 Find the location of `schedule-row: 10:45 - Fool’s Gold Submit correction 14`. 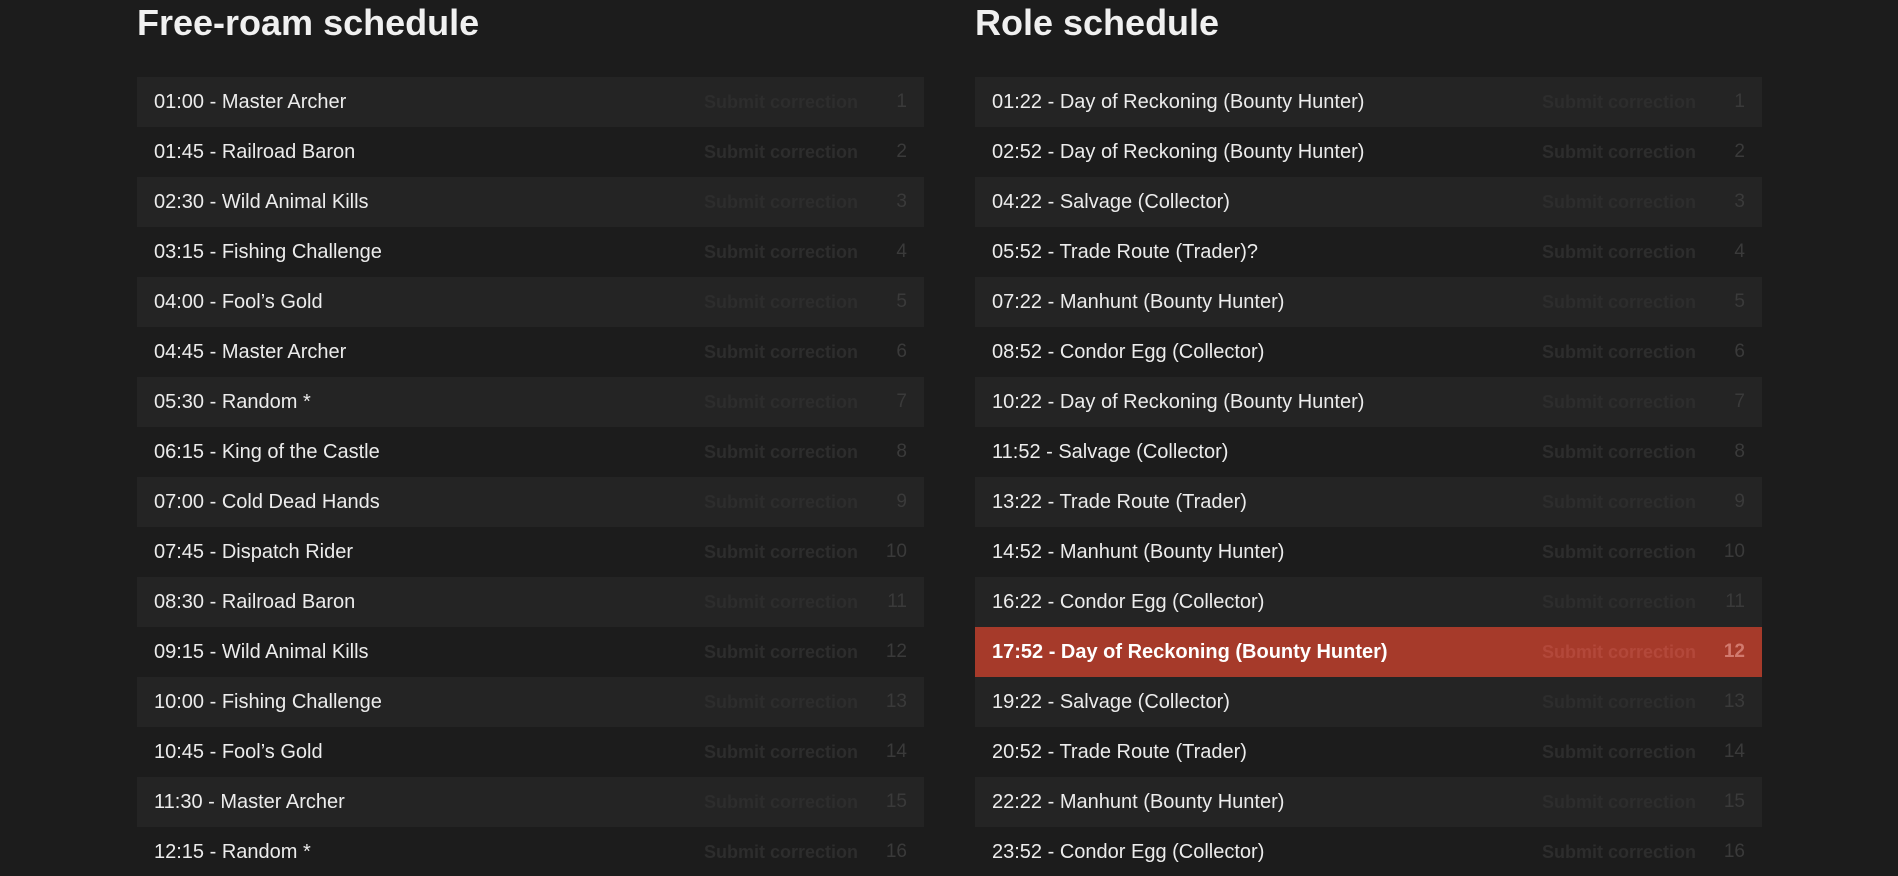

schedule-row: 10:45 - Fool’s Gold Submit correction 14 is located at coordinates (530, 752).